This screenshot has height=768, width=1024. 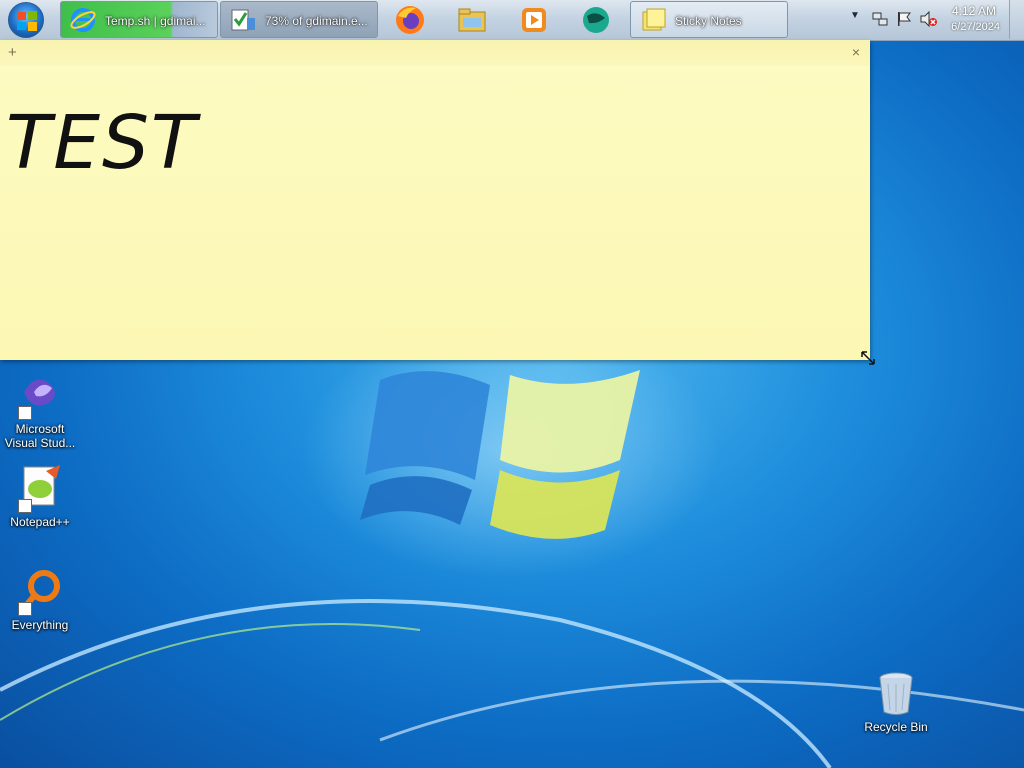 What do you see at coordinates (856, 52) in the screenshot?
I see `close-note-button: ×` at bounding box center [856, 52].